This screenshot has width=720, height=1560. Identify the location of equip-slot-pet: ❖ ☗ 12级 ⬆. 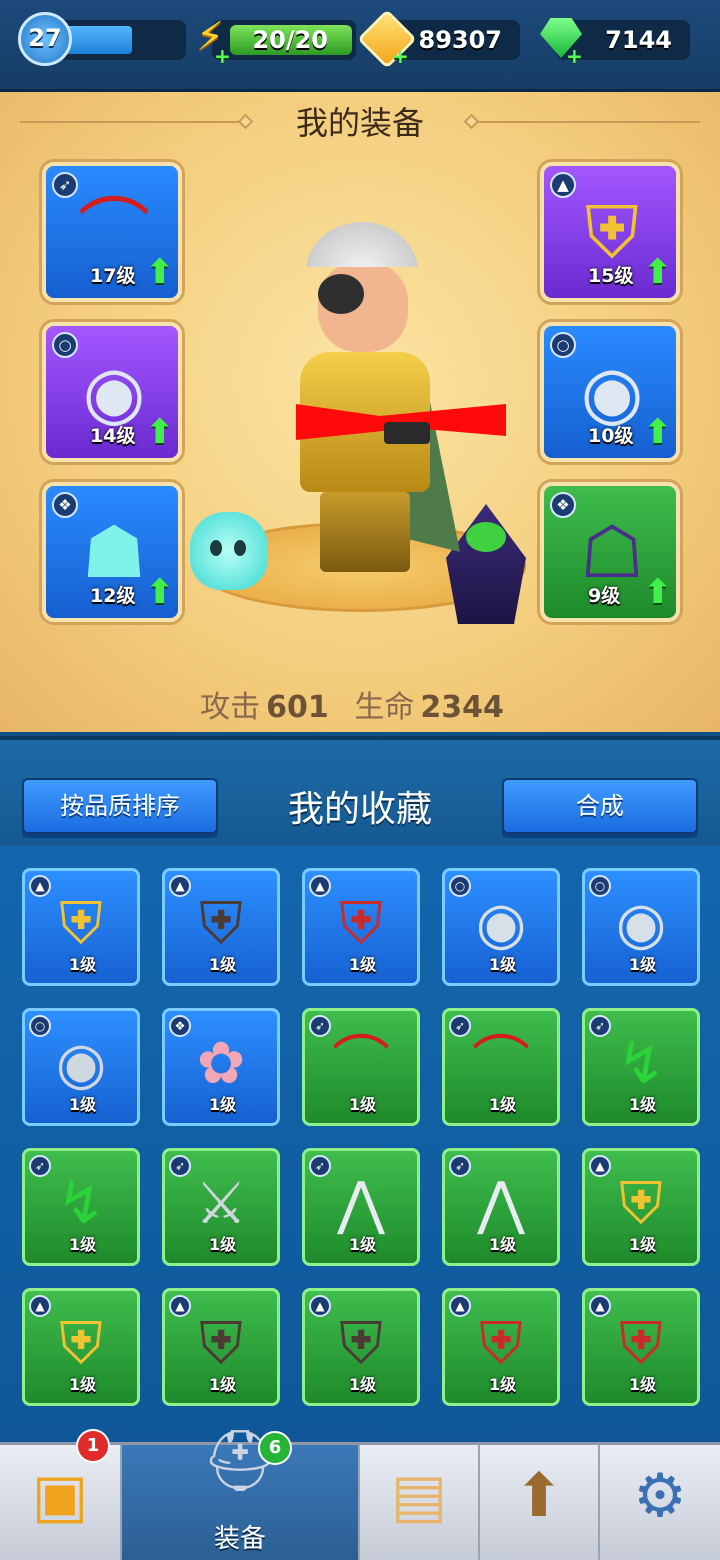
(112, 552).